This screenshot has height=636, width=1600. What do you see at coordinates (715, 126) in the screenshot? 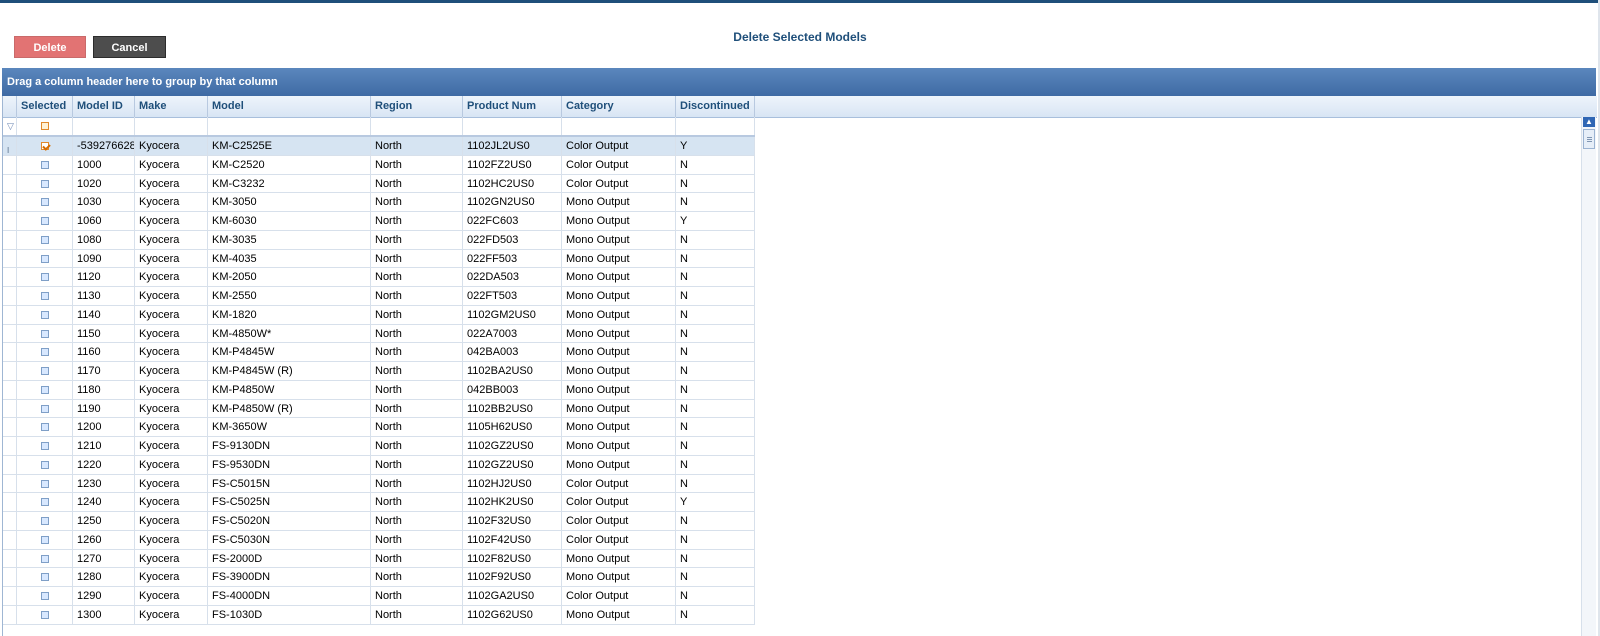
I see `filter-discontinued-cell` at bounding box center [715, 126].